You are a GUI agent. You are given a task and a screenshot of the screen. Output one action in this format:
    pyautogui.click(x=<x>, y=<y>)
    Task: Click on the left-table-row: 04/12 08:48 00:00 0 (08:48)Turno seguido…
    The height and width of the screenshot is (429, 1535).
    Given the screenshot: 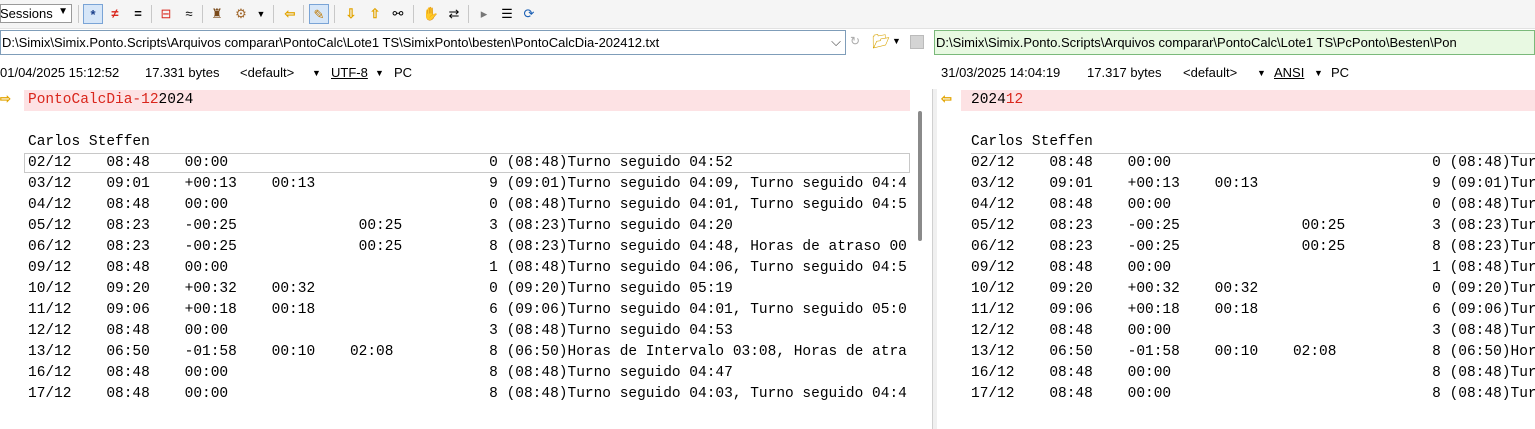 What is the action you would take?
    pyautogui.click(x=467, y=205)
    